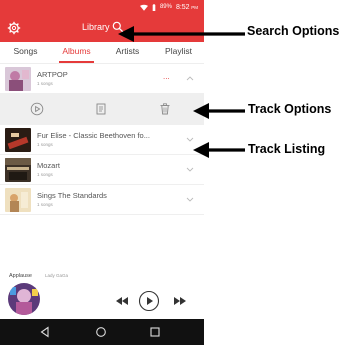 This screenshot has height=345, width=360. I want to click on library-tabs: Songs Albums Artists Playlist, so click(102, 53).